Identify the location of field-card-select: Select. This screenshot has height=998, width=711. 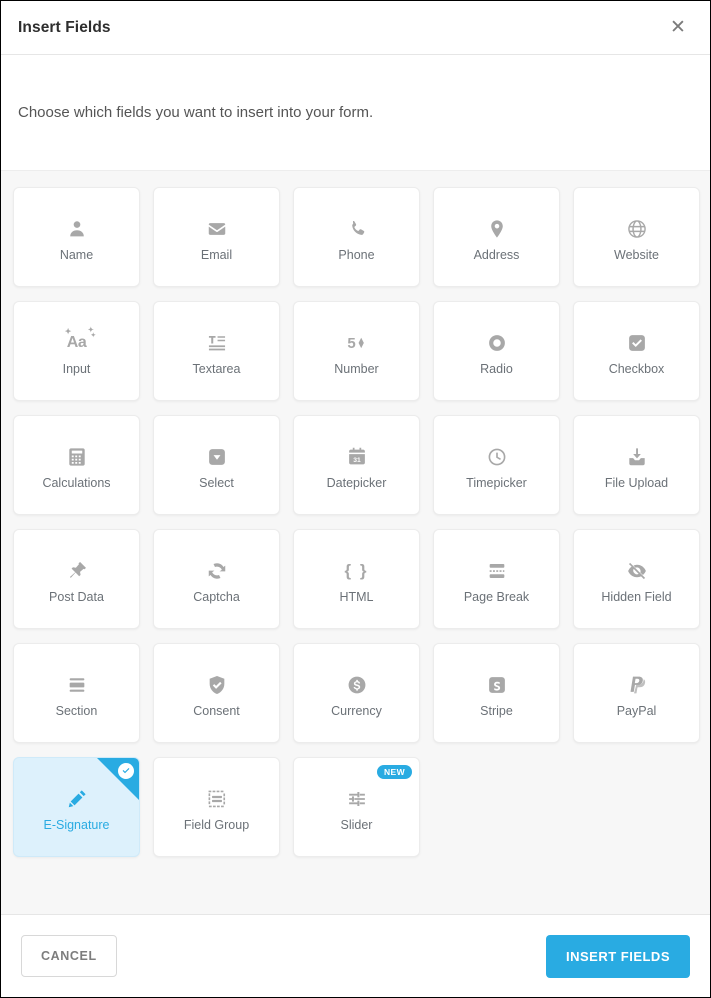
(216, 465).